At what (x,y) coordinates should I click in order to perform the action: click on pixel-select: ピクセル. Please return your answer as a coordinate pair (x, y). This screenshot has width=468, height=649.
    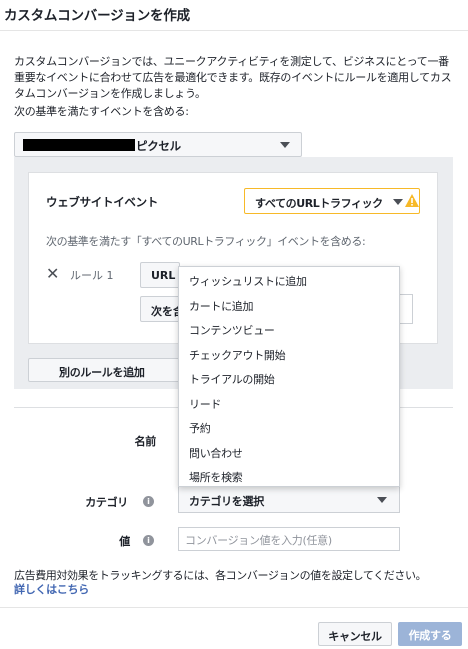
    Looking at the image, I should click on (158, 144).